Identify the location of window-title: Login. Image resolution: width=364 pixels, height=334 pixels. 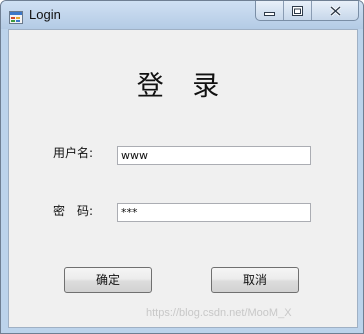
(45, 14).